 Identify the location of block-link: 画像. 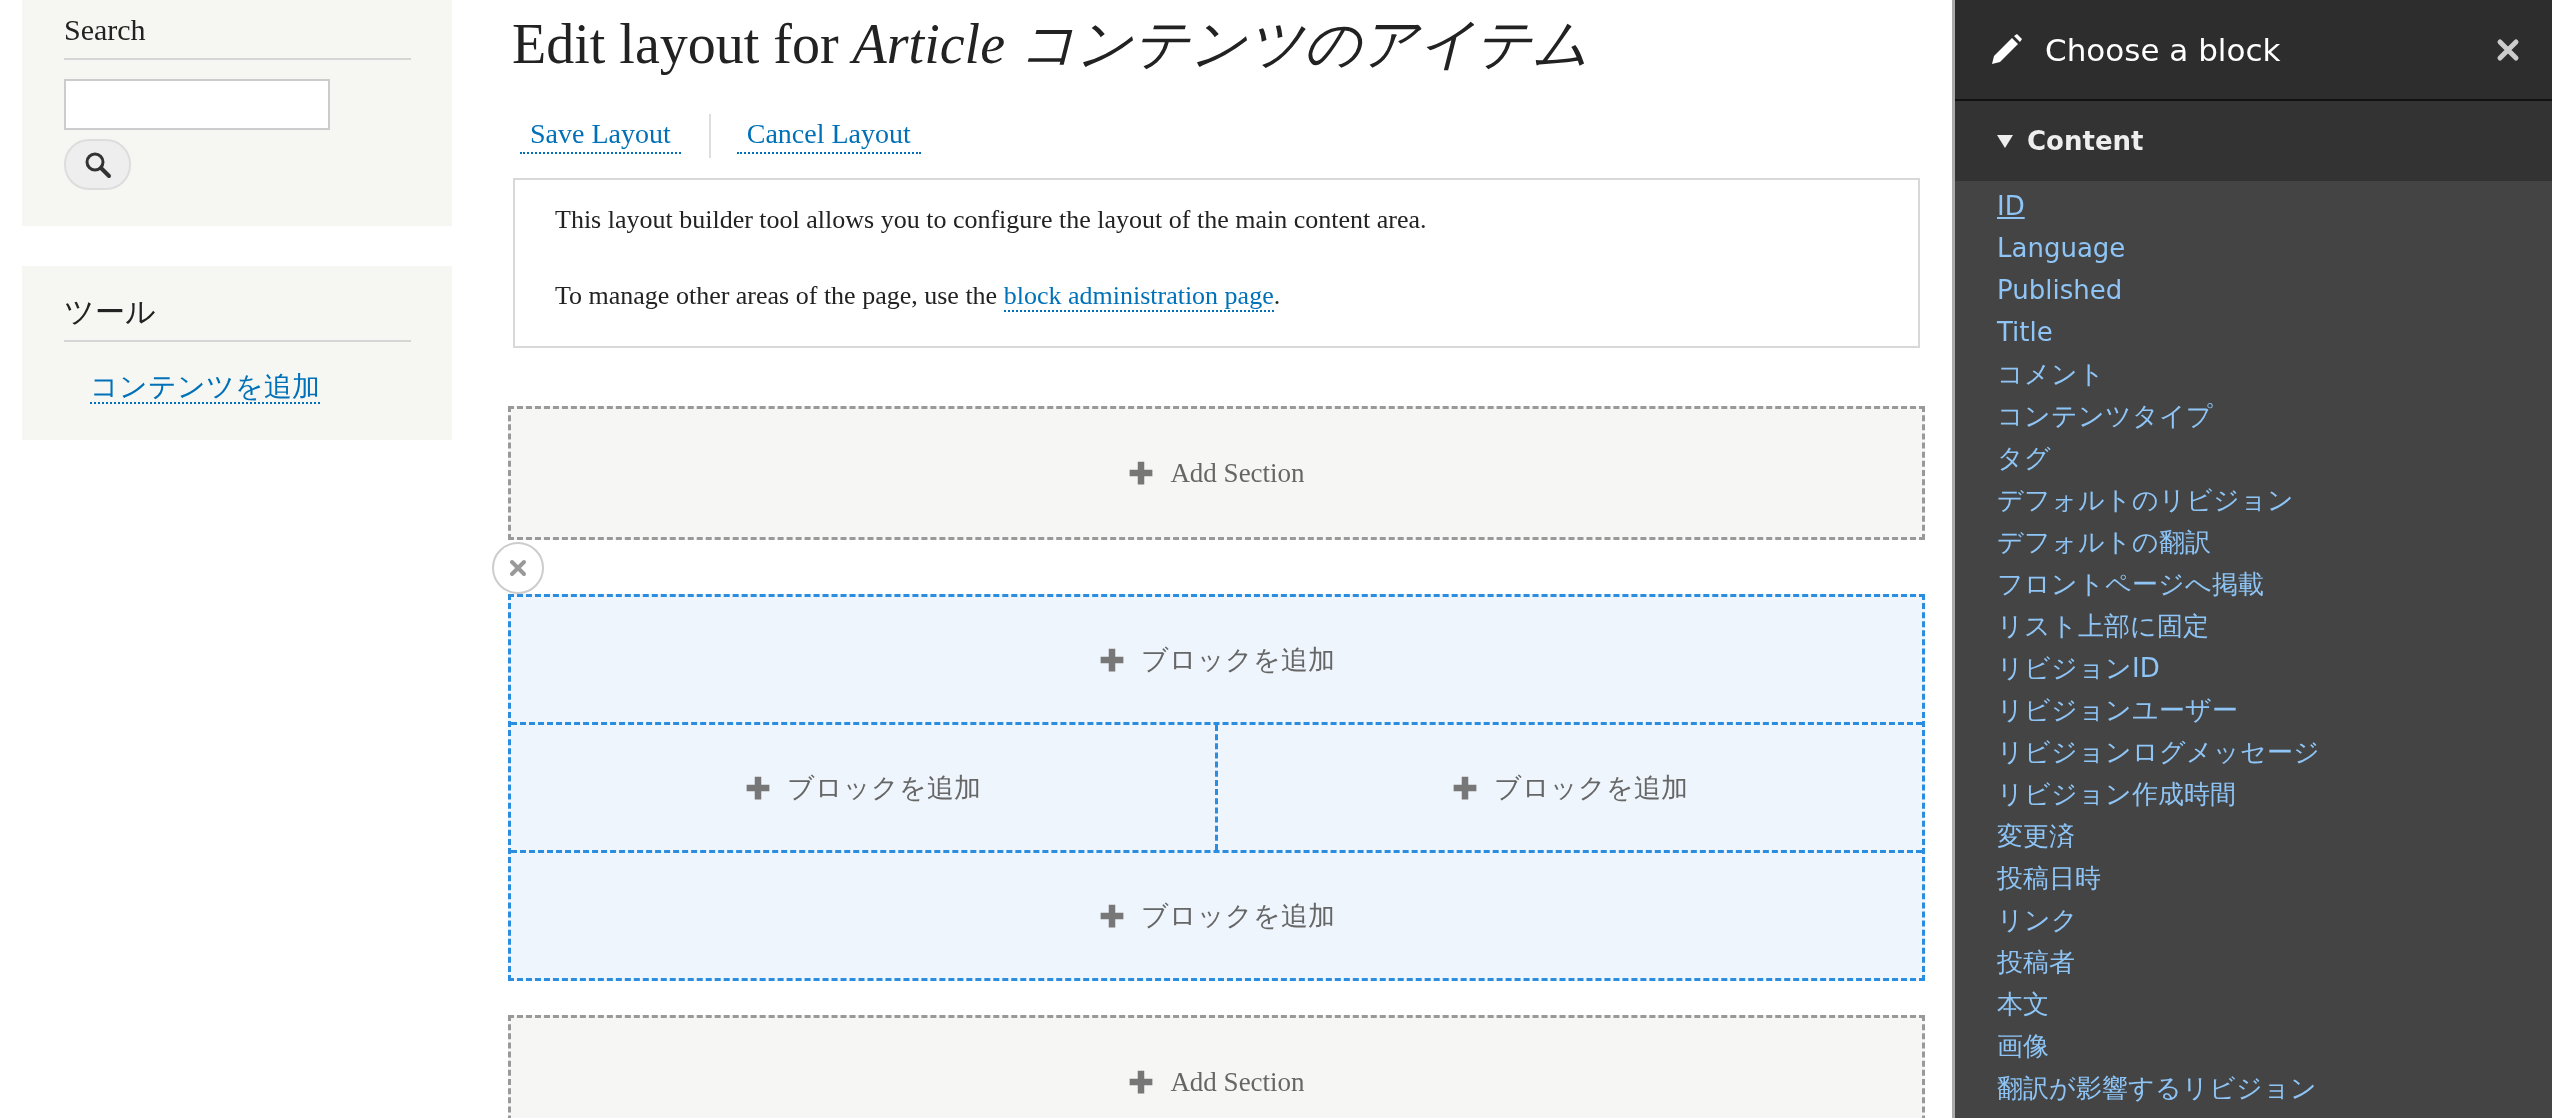
(2023, 1046).